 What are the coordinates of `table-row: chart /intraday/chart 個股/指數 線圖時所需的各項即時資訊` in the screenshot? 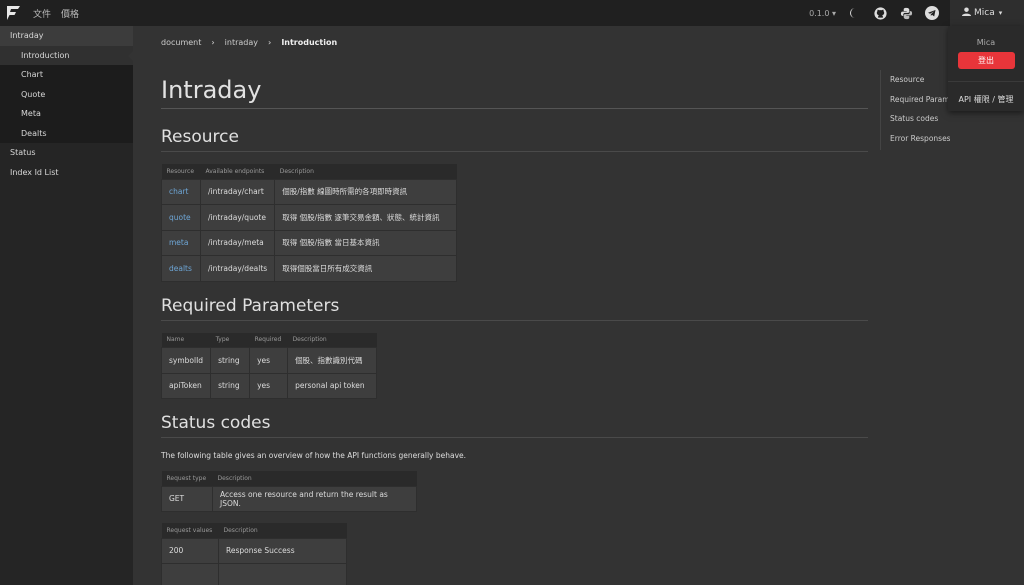 It's located at (309, 191).